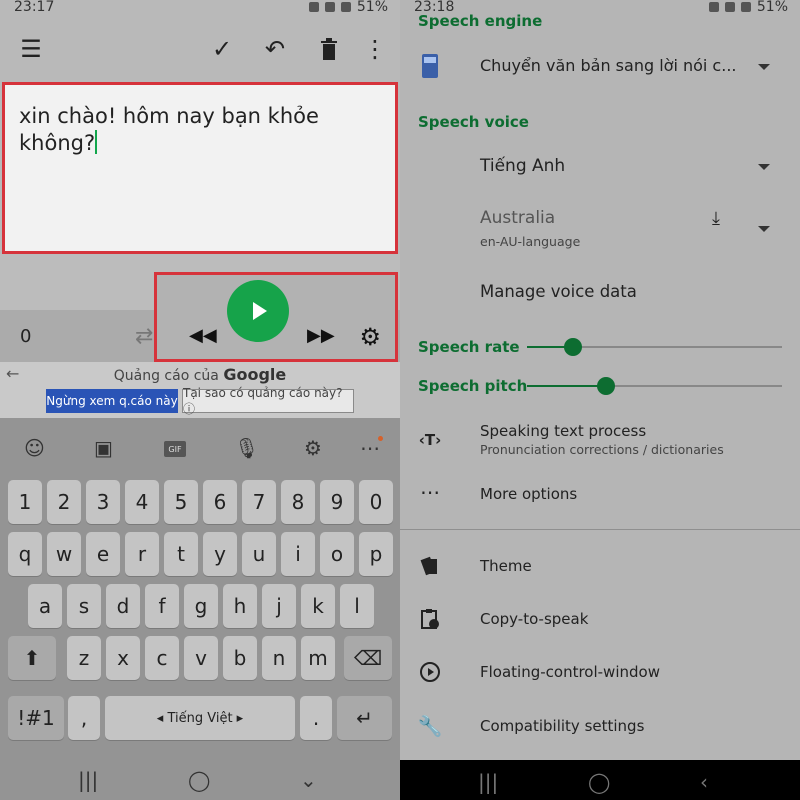 The height and width of the screenshot is (800, 800). What do you see at coordinates (357, 606) in the screenshot?
I see `row2-key-l: l` at bounding box center [357, 606].